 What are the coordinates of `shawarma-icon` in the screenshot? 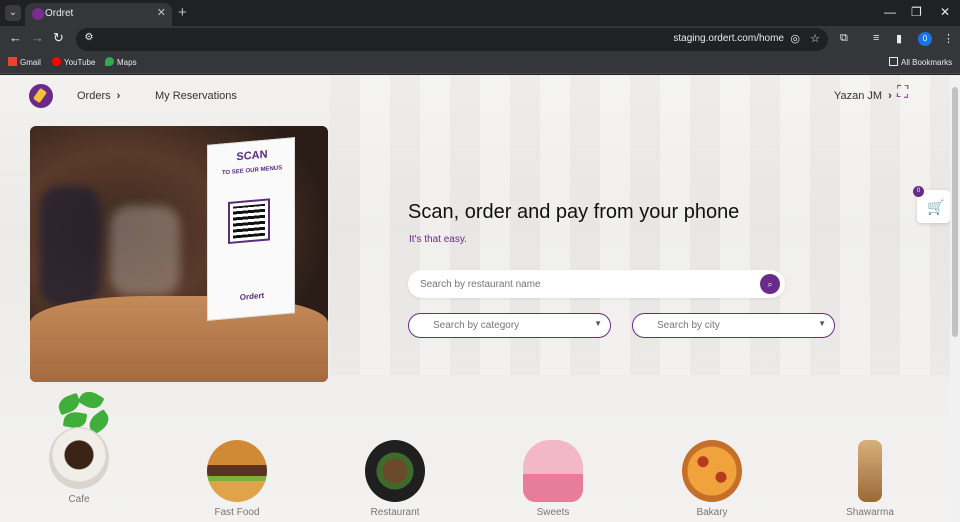 It's located at (870, 471).